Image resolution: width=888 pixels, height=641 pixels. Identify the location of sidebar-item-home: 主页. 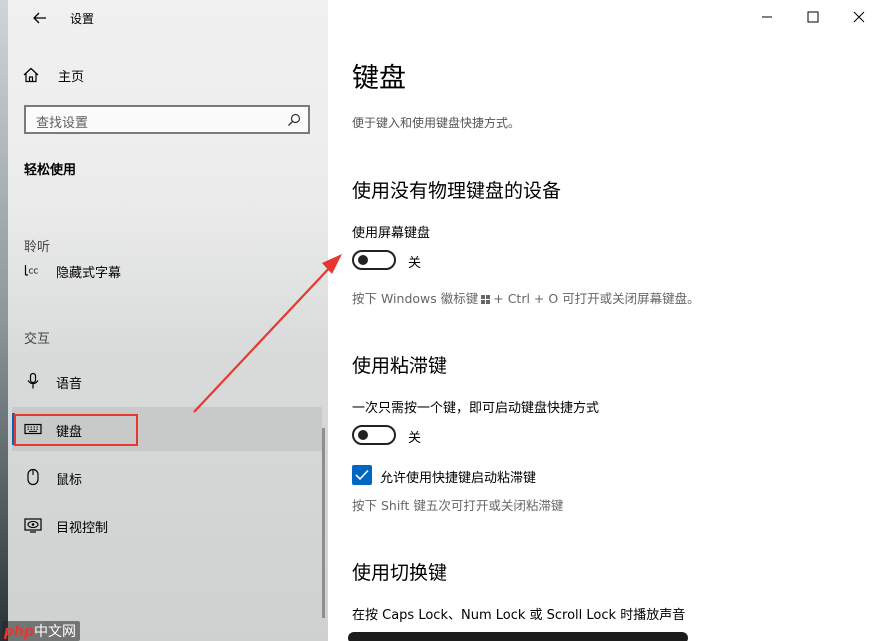
(167, 75).